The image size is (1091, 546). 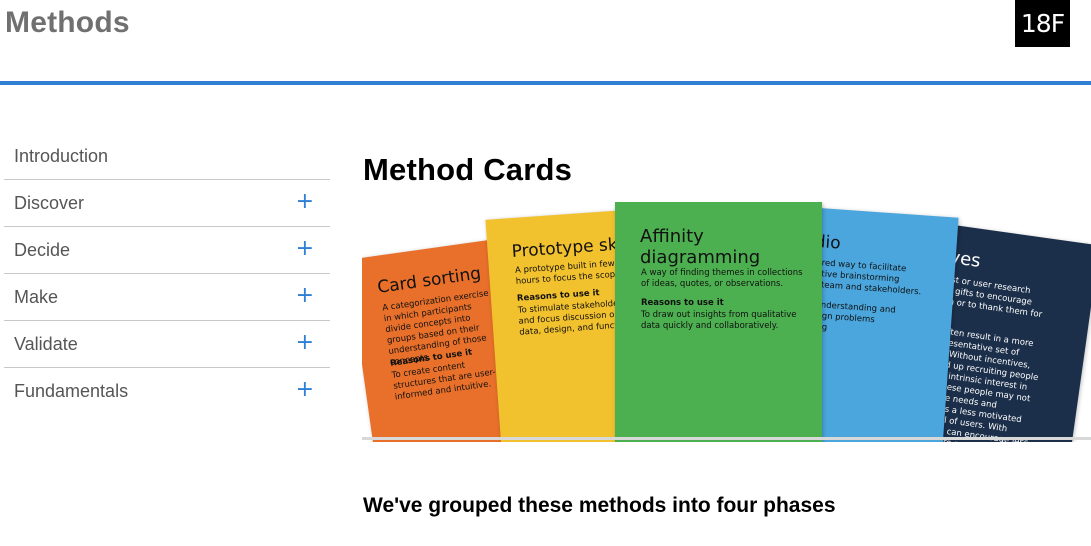 I want to click on sidebar-item-label: Decide, so click(x=42, y=249).